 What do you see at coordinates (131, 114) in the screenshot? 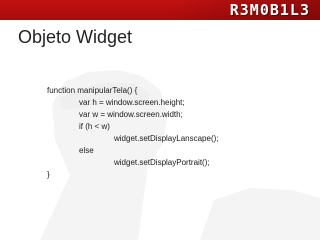
I see `code-line: var w = window.screen.width;` at bounding box center [131, 114].